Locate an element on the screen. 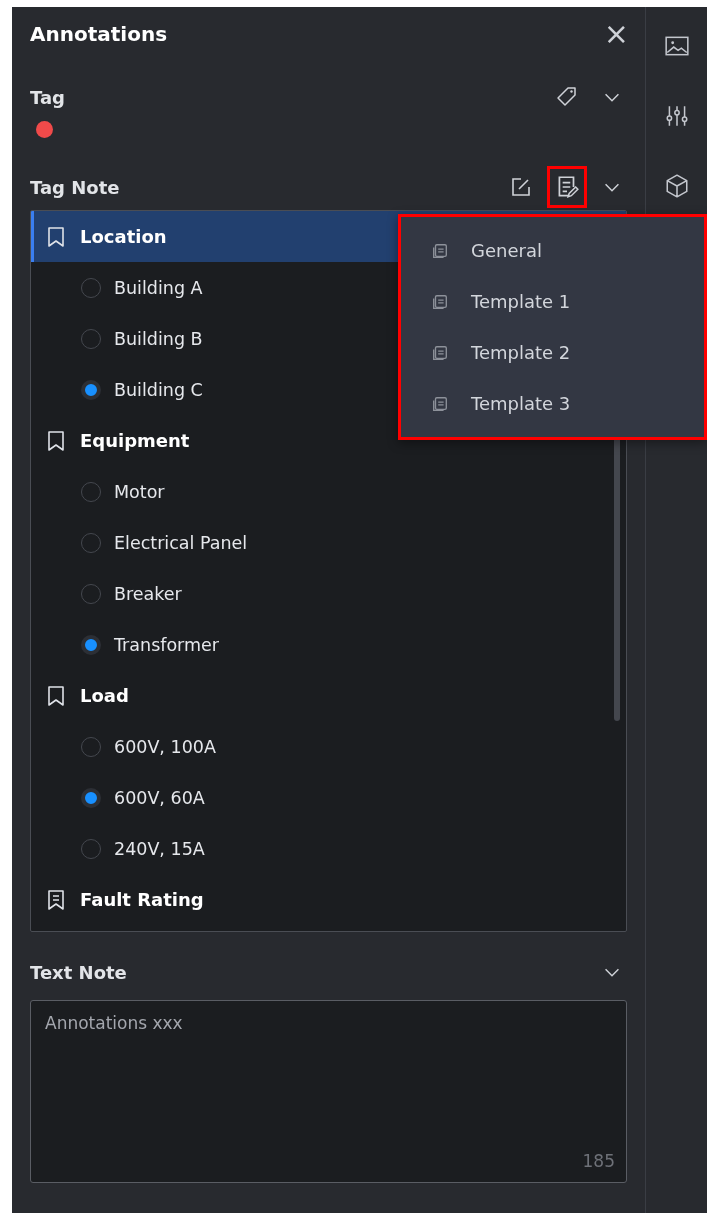 This screenshot has height=1220, width=707. option-row: Motor is located at coordinates (328, 491).